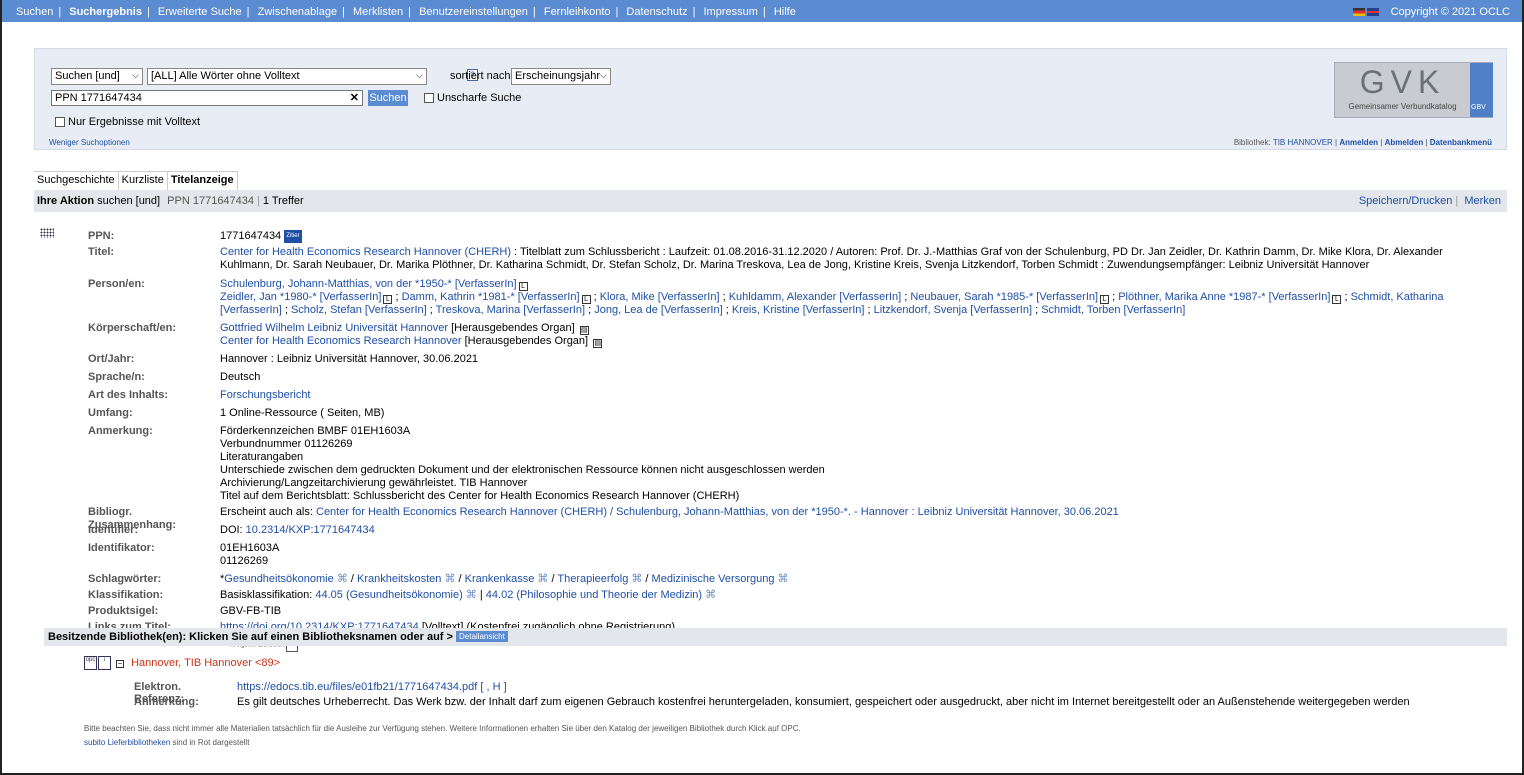 The width and height of the screenshot is (1524, 775). I want to click on nav-erweiterte-suche: Erweiterte Suche, so click(200, 12).